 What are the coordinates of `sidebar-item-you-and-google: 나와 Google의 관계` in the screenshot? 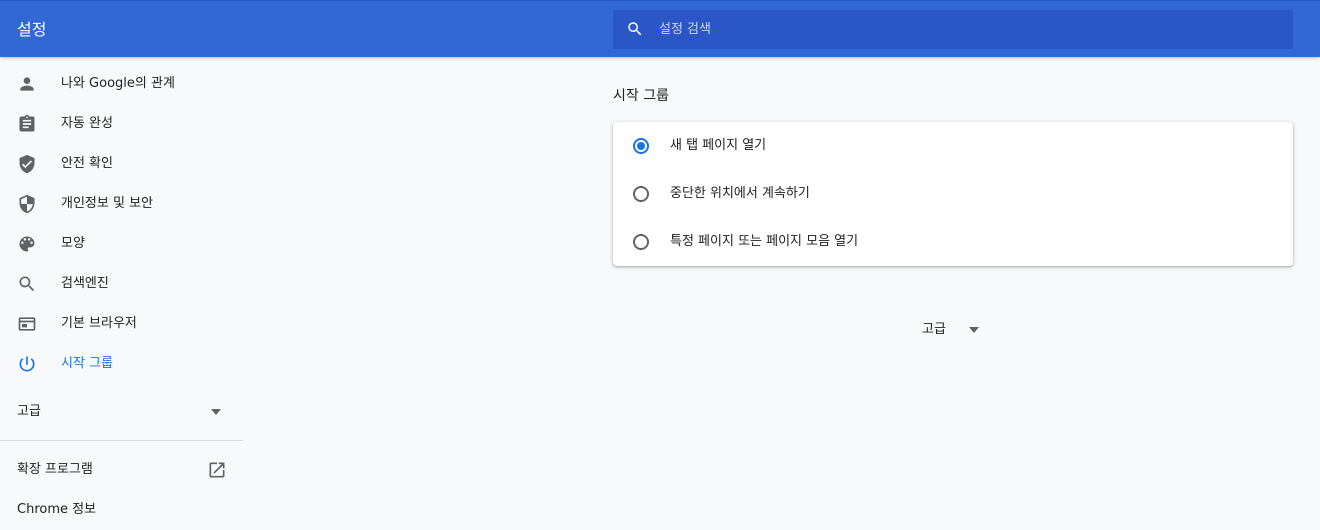 It's located at (121, 84).